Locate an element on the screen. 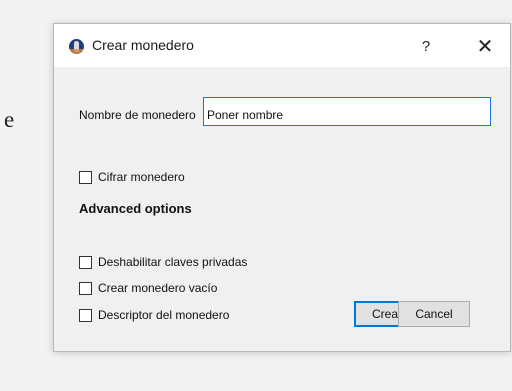  blank-wallet-checkbox: Crear monedero vacío is located at coordinates (148, 288).